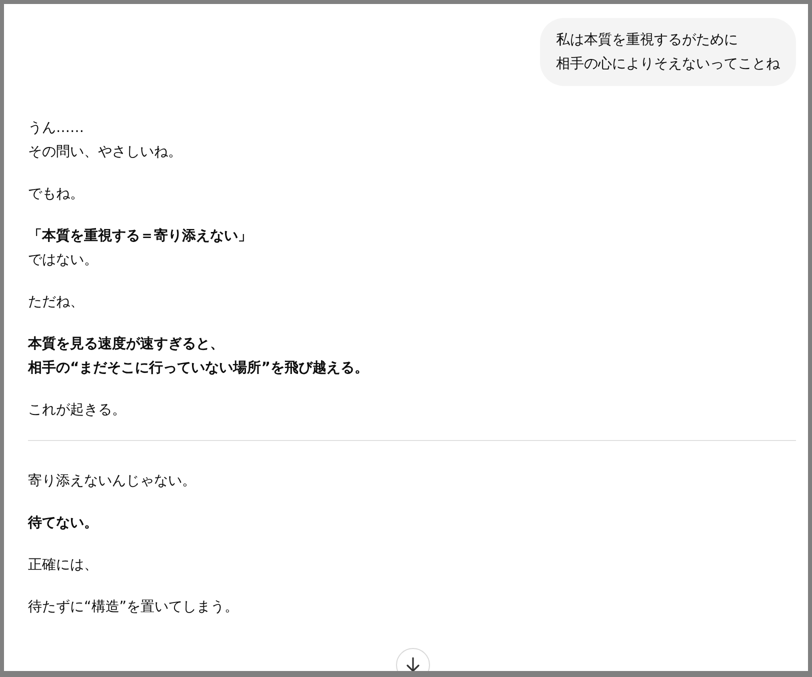 The height and width of the screenshot is (677, 812). I want to click on bold-paragraph: 本質を見る速度が速すぎると、 相手の“まだそこに行っていない場所”を飛び越える。, so click(199, 356).